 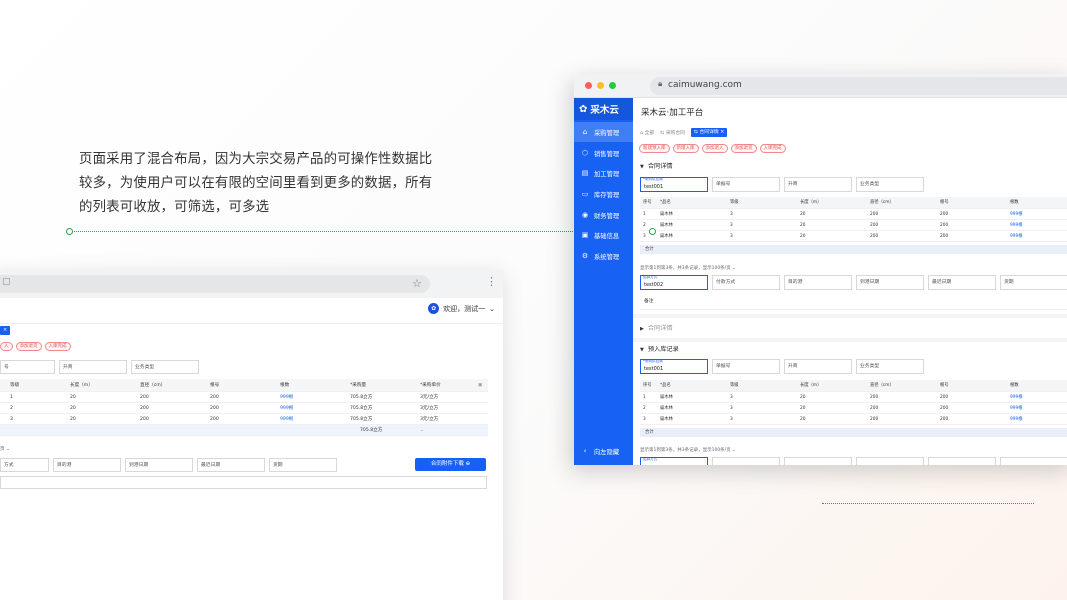 I want to click on user-greeting: 欢迎，测试一, so click(x=464, y=308).